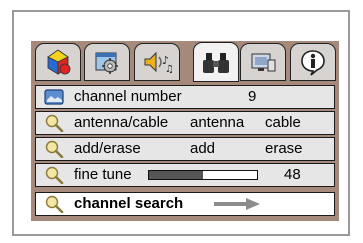  What do you see at coordinates (54, 97) in the screenshot?
I see `tv-screen-icon` at bounding box center [54, 97].